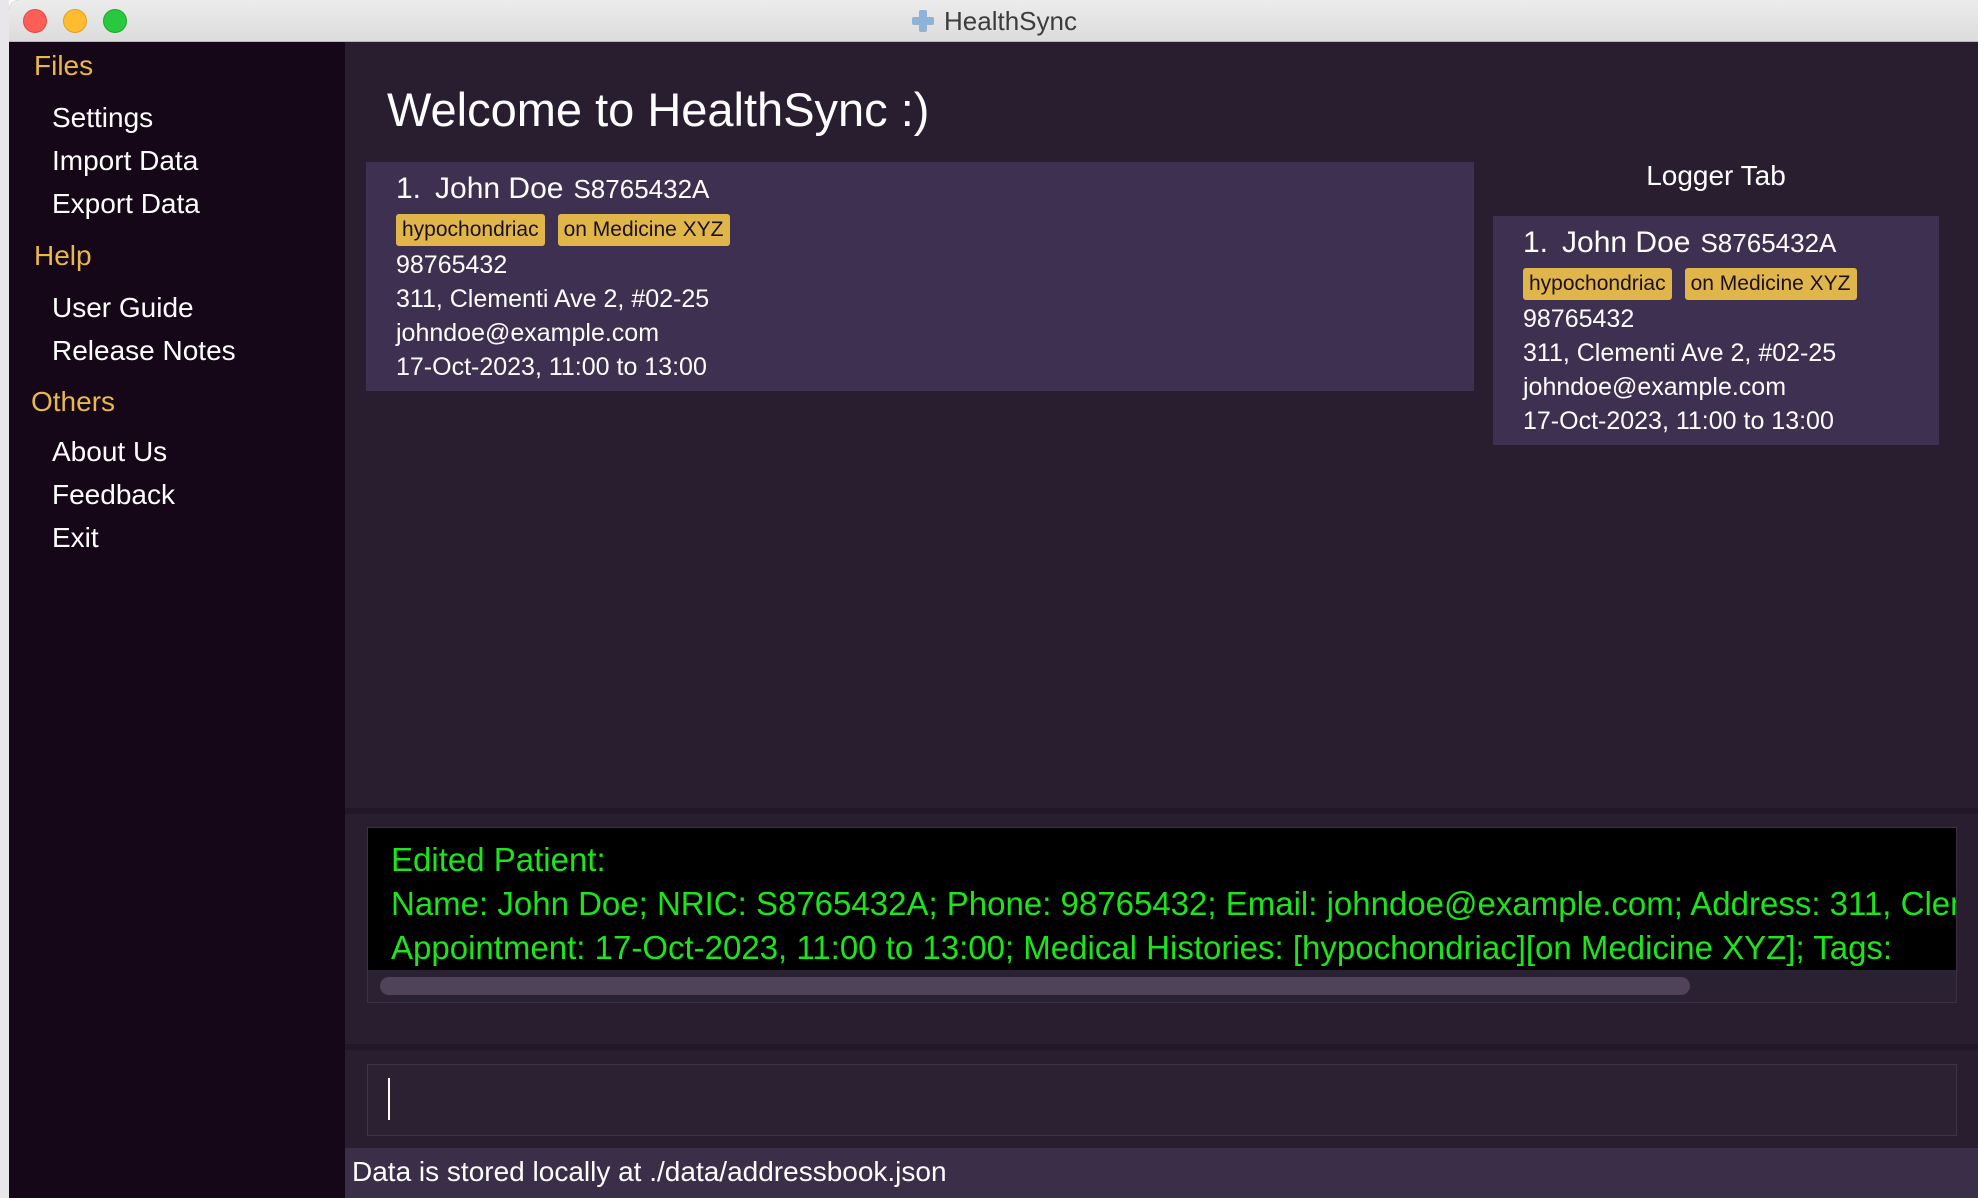 Image resolution: width=1978 pixels, height=1198 pixels. Describe the element at coordinates (1579, 319) in the screenshot. I see `logger-phone: 98765432` at that location.